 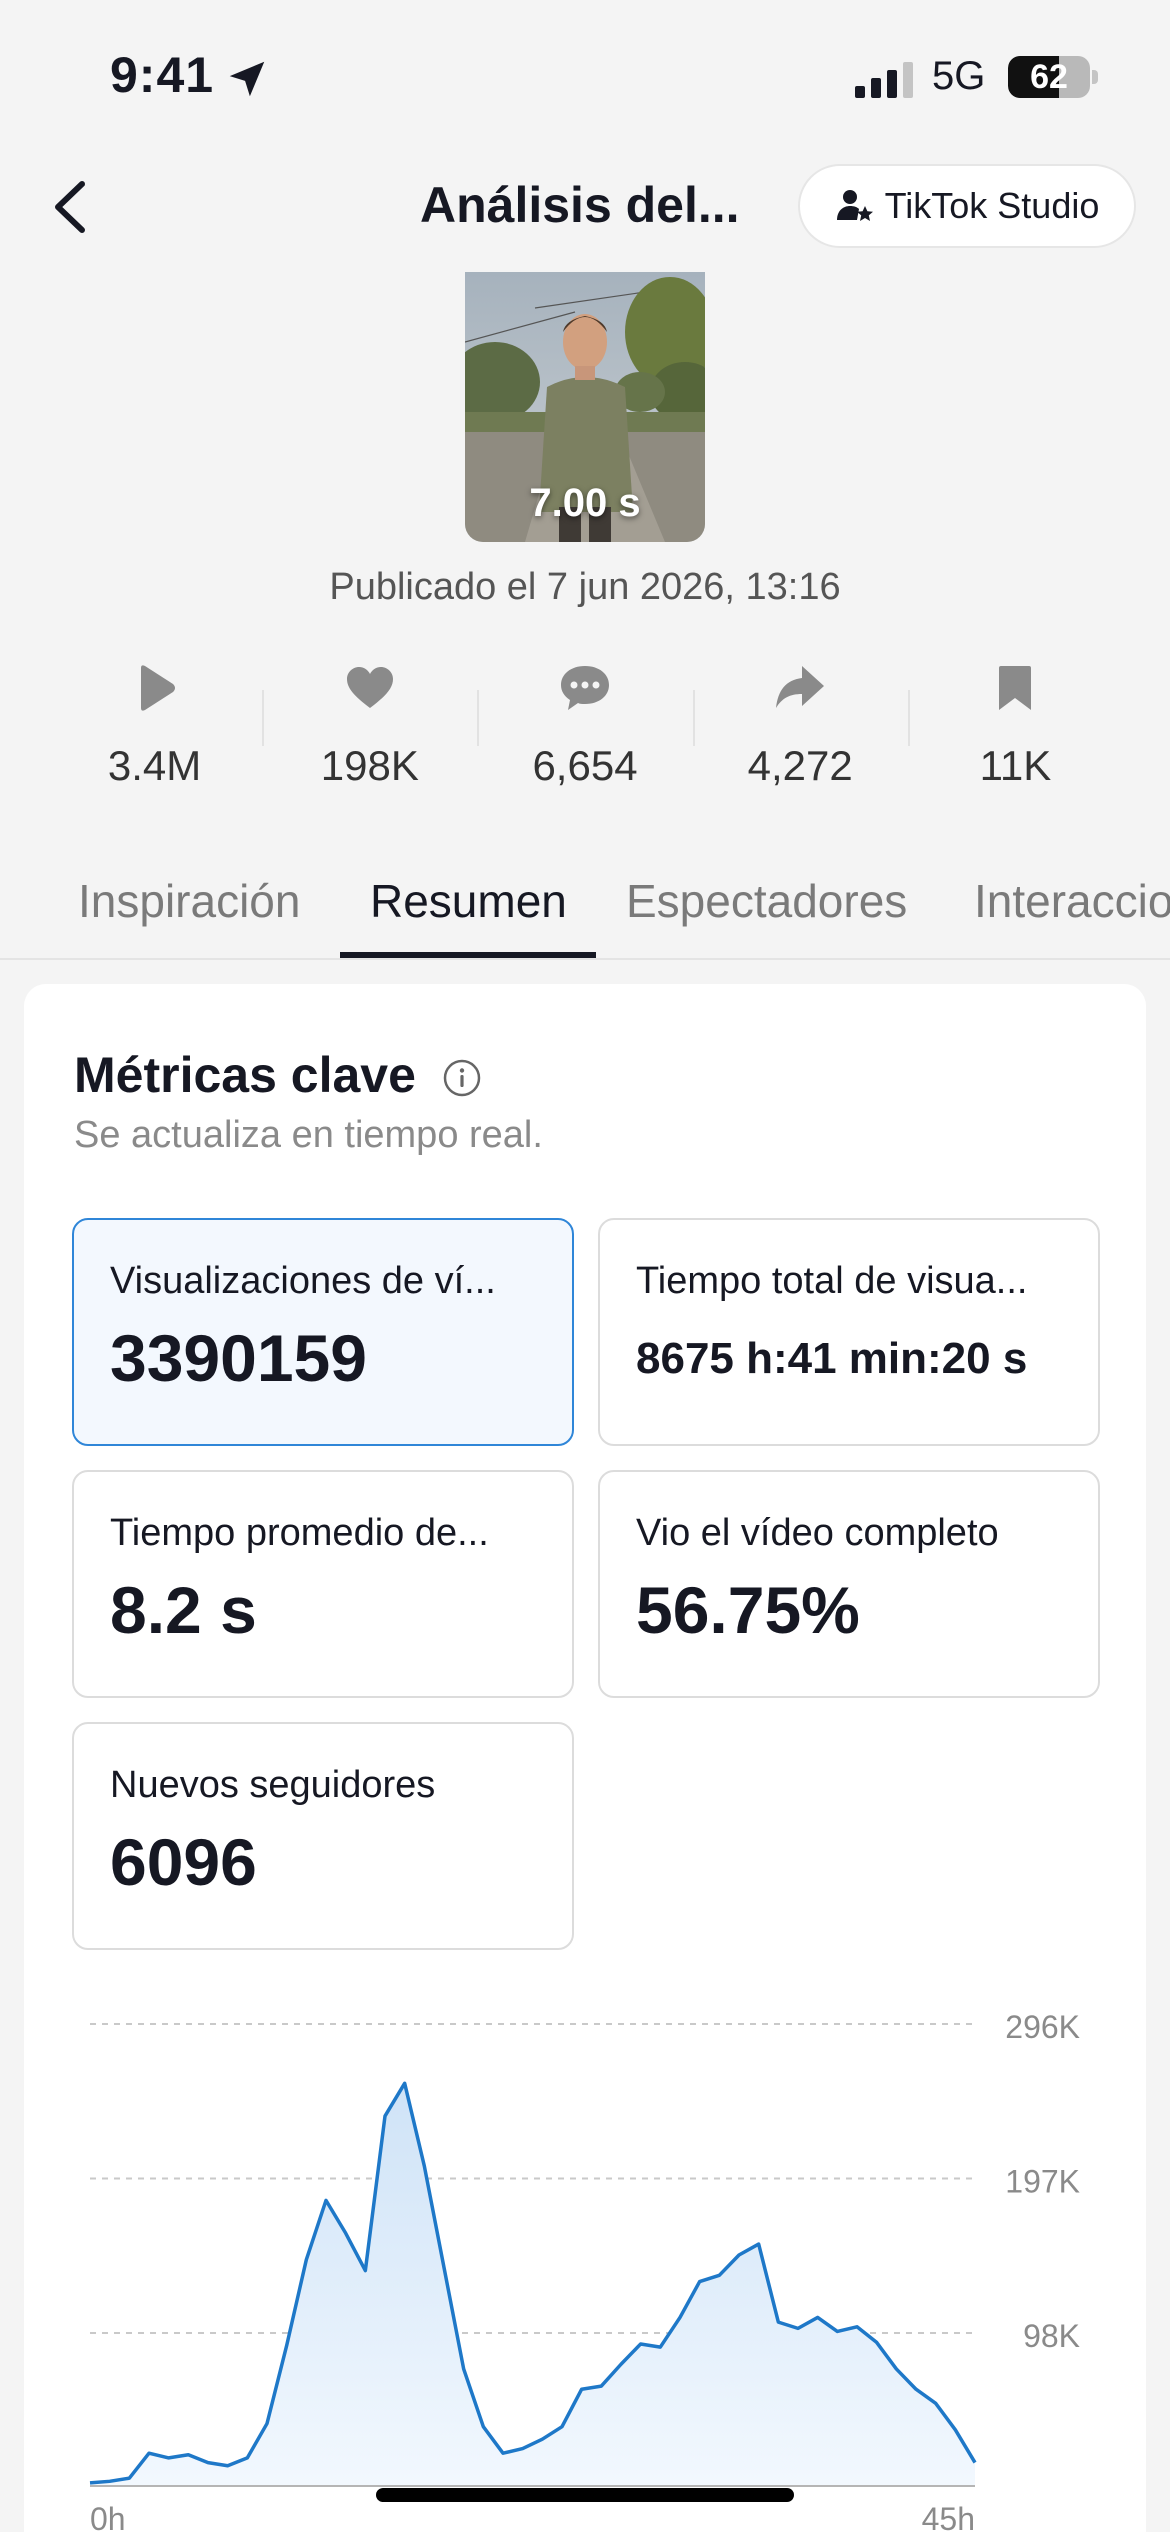 What do you see at coordinates (948, 2516) in the screenshot?
I see `chart-x-tick-label: 45h` at bounding box center [948, 2516].